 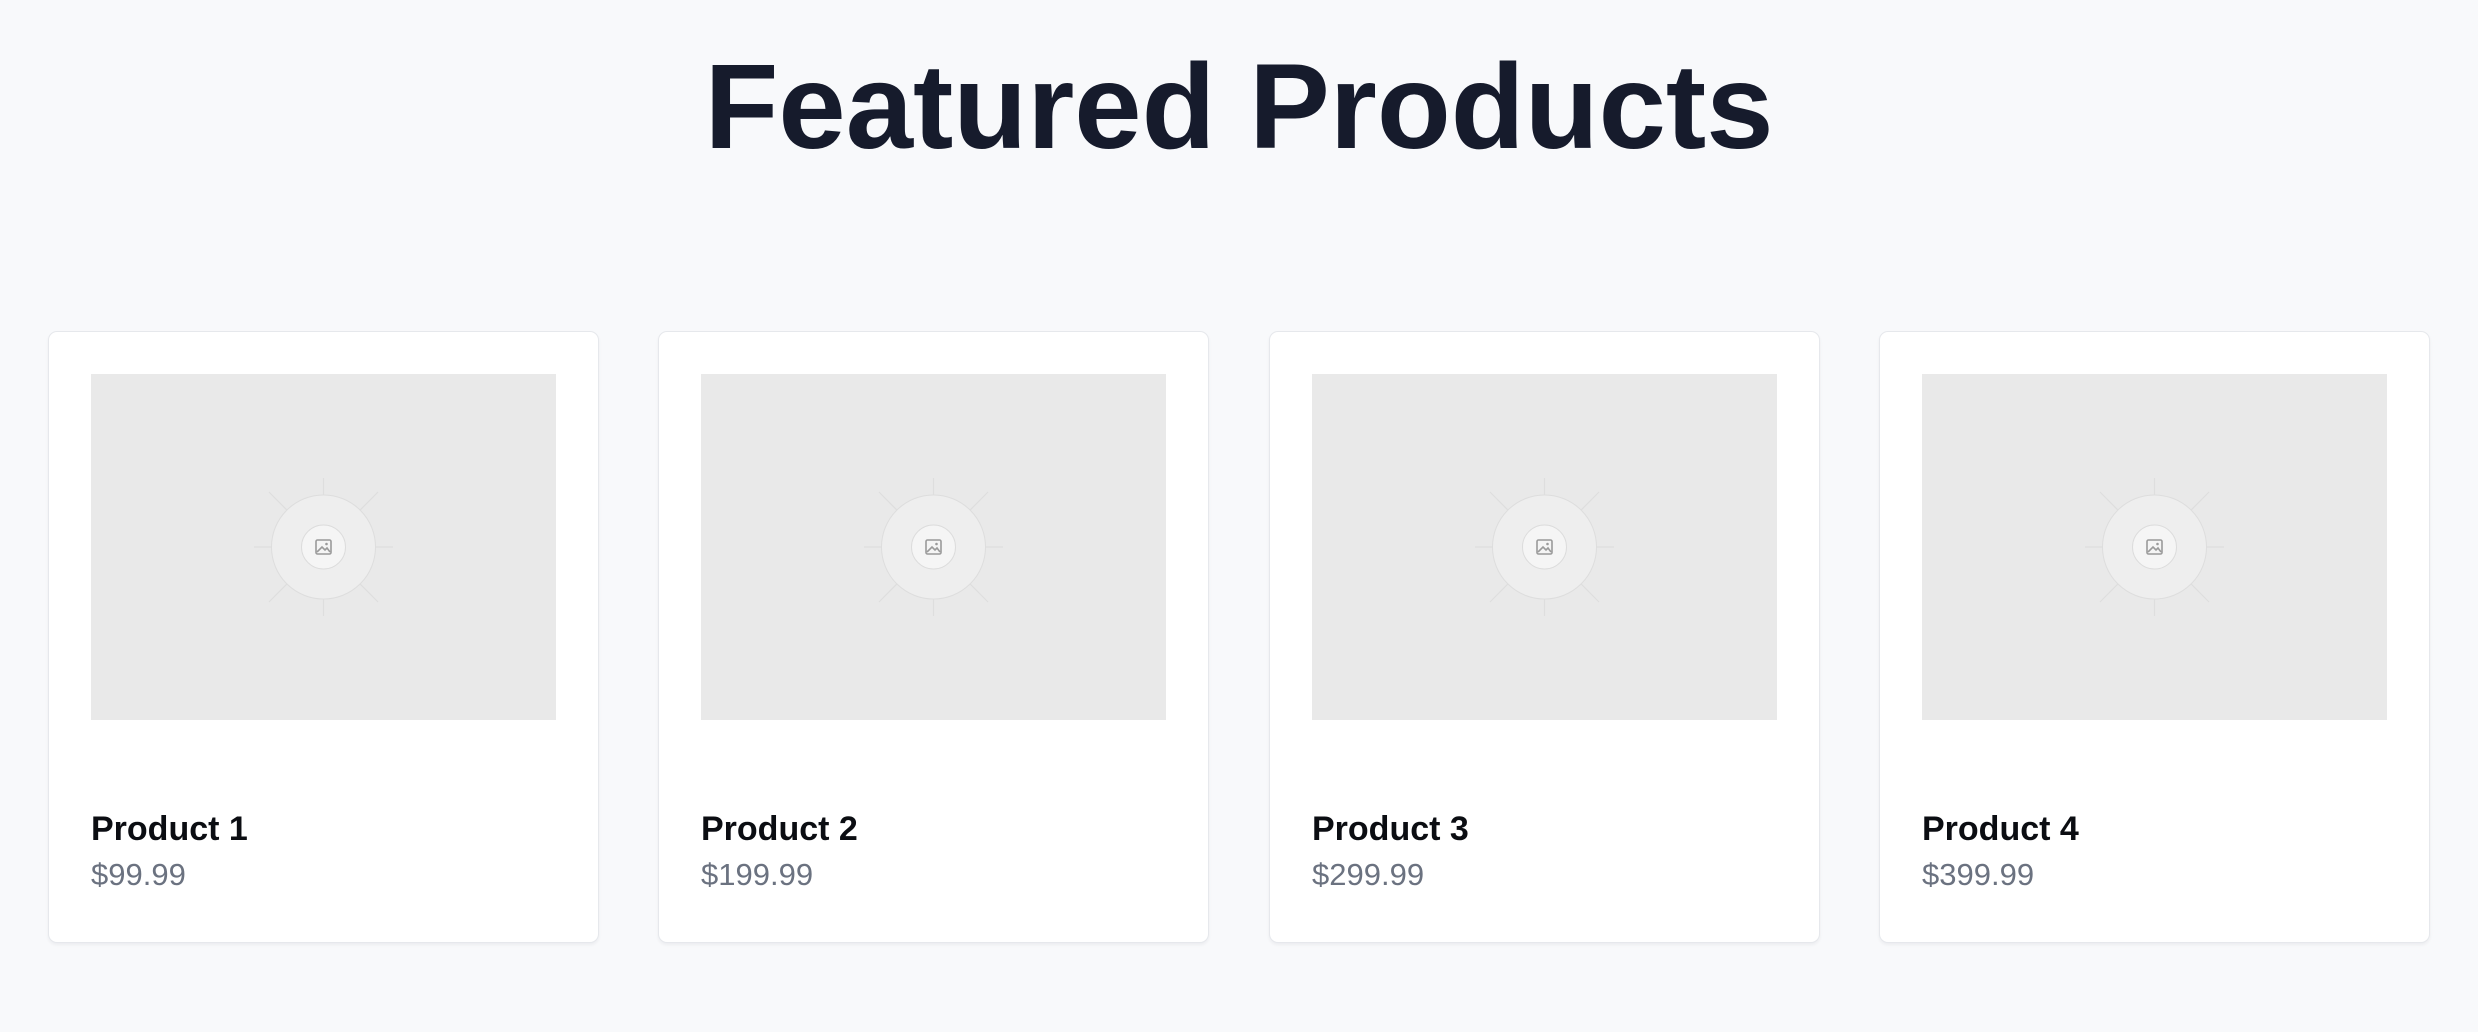 What do you see at coordinates (138, 874) in the screenshot?
I see `product-price: $99.99` at bounding box center [138, 874].